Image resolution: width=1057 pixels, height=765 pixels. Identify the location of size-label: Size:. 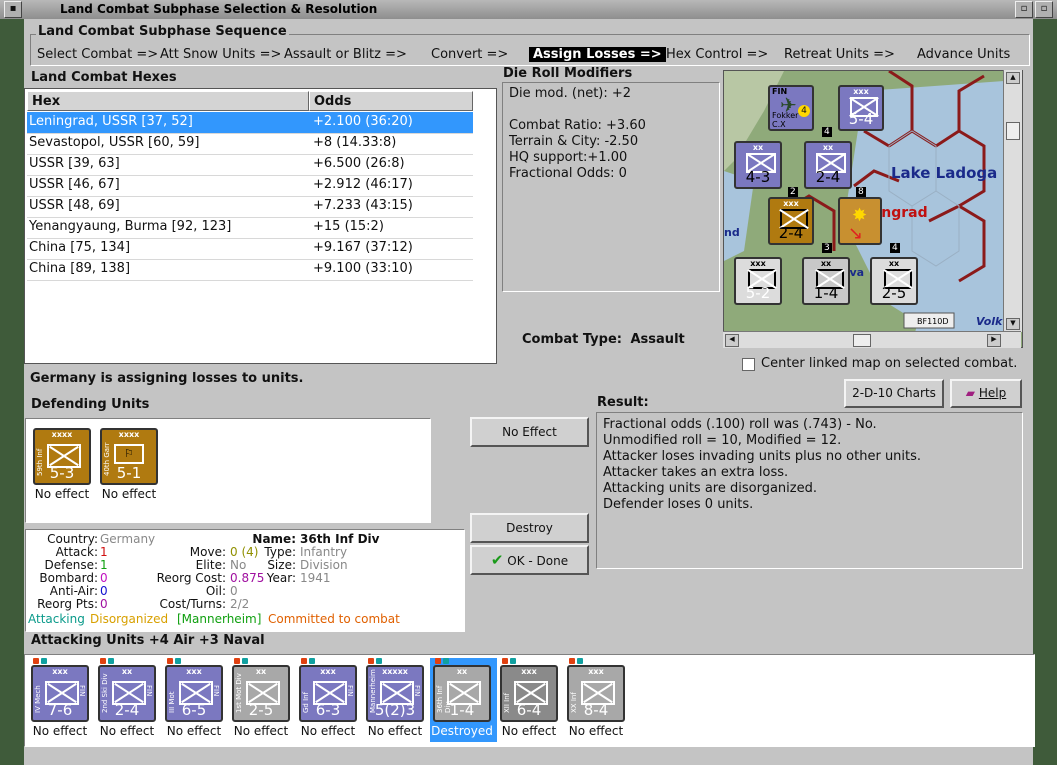
(281, 565).